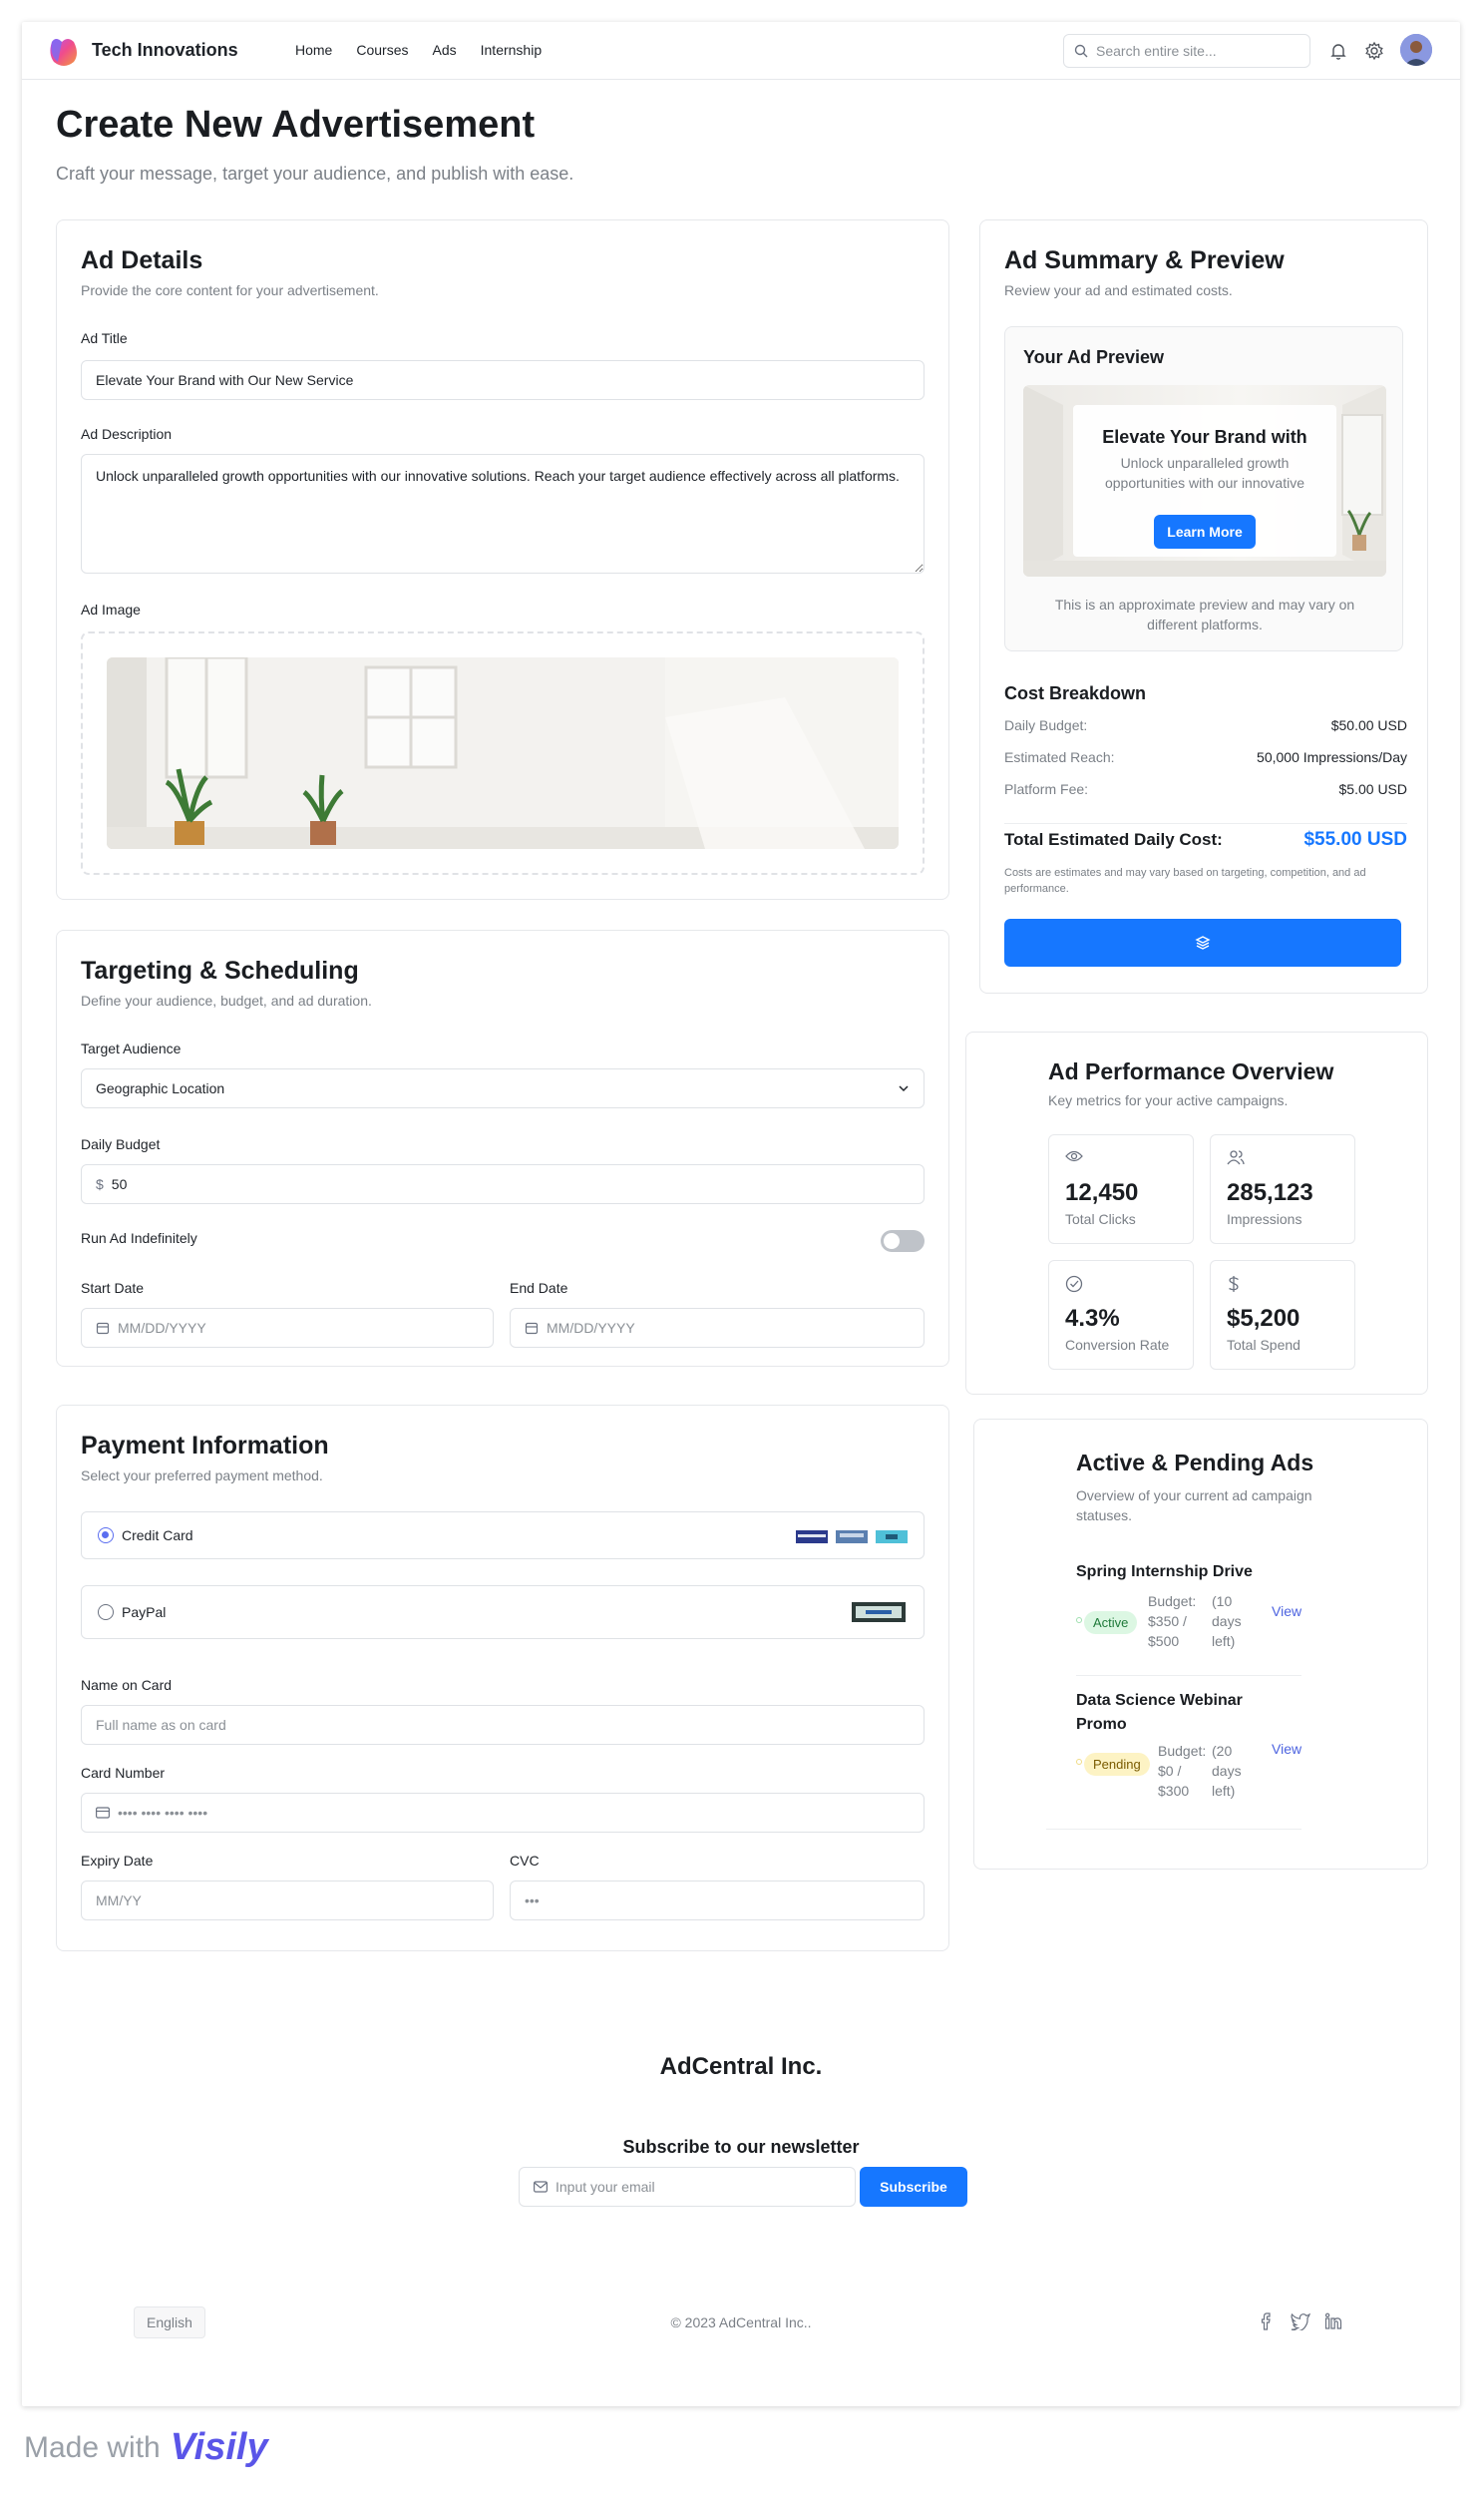 The width and height of the screenshot is (1484, 2510). Describe the element at coordinates (1081, 51) in the screenshot. I see `search-icon` at that location.